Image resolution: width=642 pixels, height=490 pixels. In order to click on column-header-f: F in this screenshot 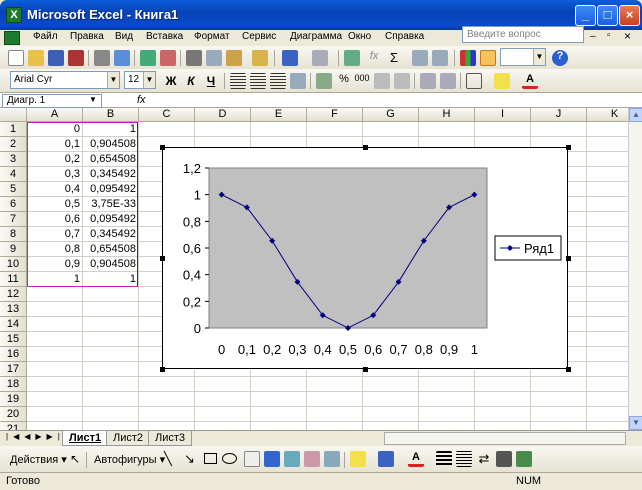, I will do `click(335, 115)`.